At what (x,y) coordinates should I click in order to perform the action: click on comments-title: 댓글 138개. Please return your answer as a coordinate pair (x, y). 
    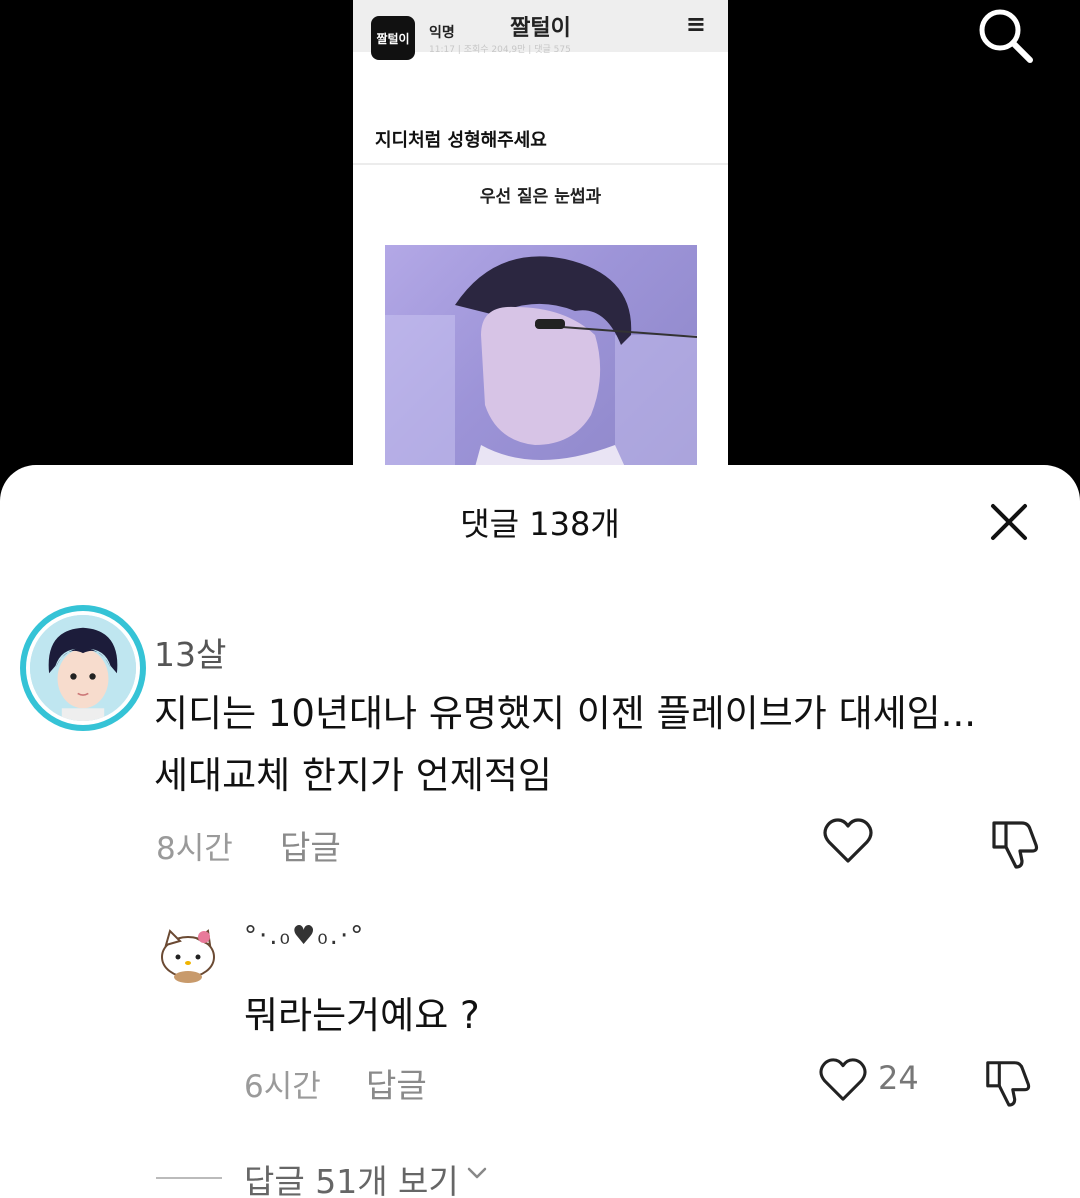
    Looking at the image, I should click on (540, 524).